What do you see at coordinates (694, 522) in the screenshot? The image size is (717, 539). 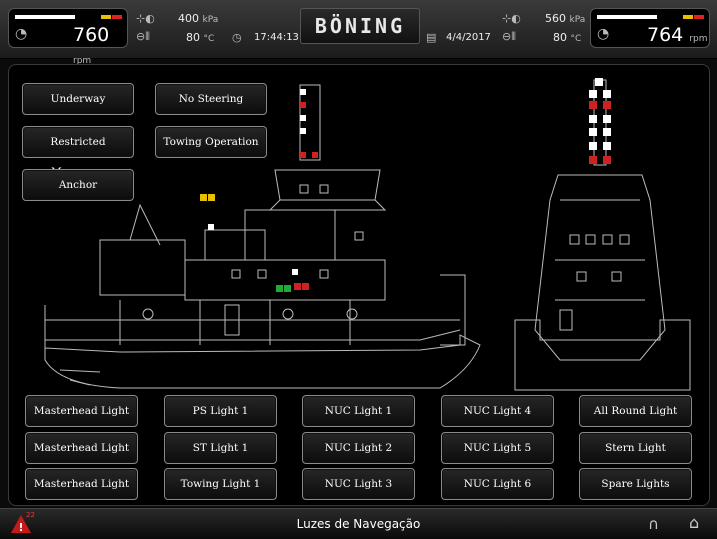 I see `home-icon: ⌂` at bounding box center [694, 522].